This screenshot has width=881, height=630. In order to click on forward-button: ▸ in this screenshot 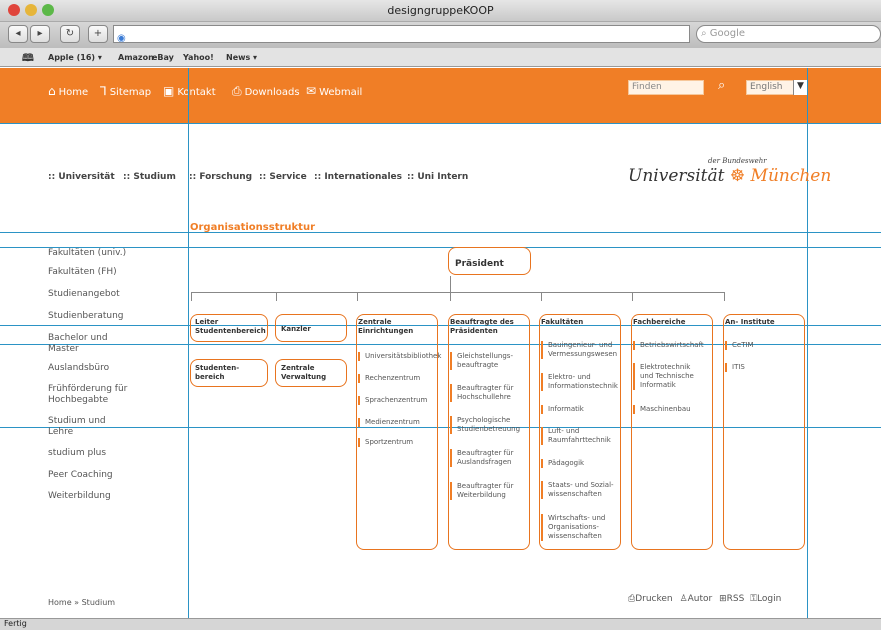, I will do `click(40, 34)`.